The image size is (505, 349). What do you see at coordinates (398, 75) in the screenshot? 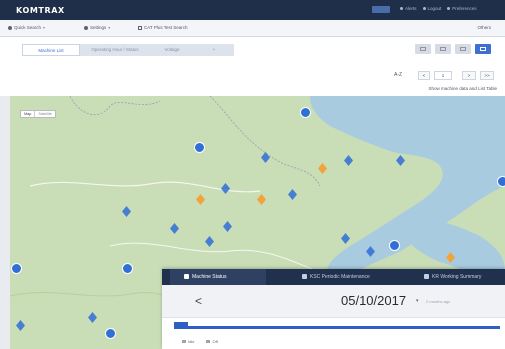
I see `sort-toggle: A-Z` at bounding box center [398, 75].